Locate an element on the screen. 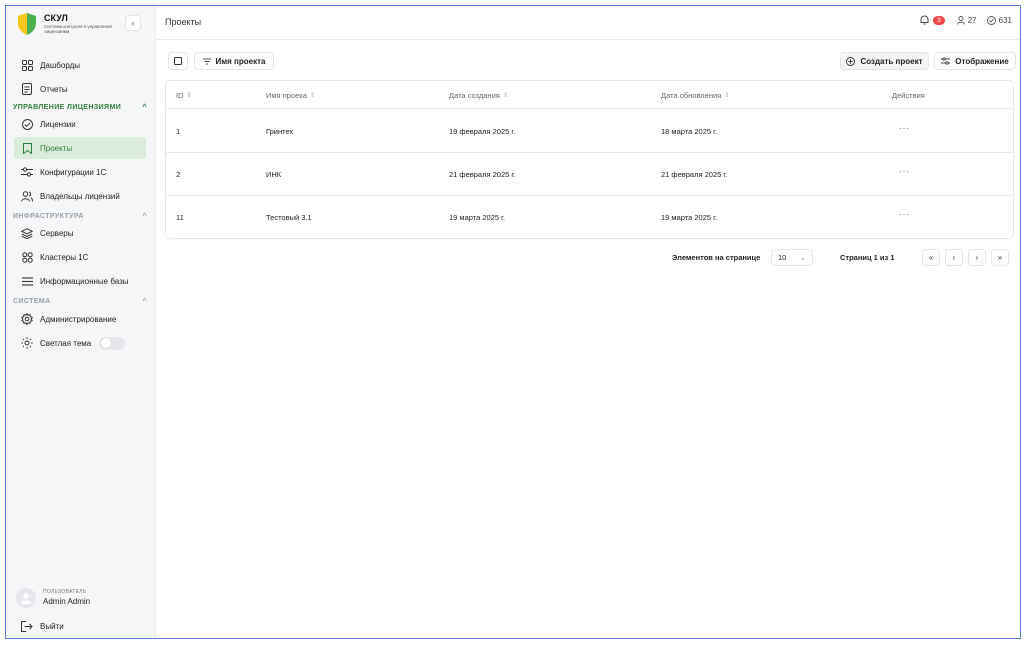 The image size is (1024, 645). cell-id: 1 is located at coordinates (178, 131).